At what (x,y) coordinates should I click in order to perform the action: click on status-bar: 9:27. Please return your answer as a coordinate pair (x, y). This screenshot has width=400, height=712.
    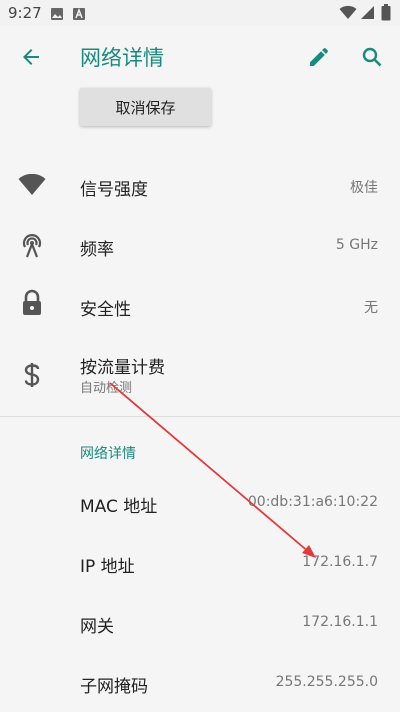
    Looking at the image, I should click on (200, 13).